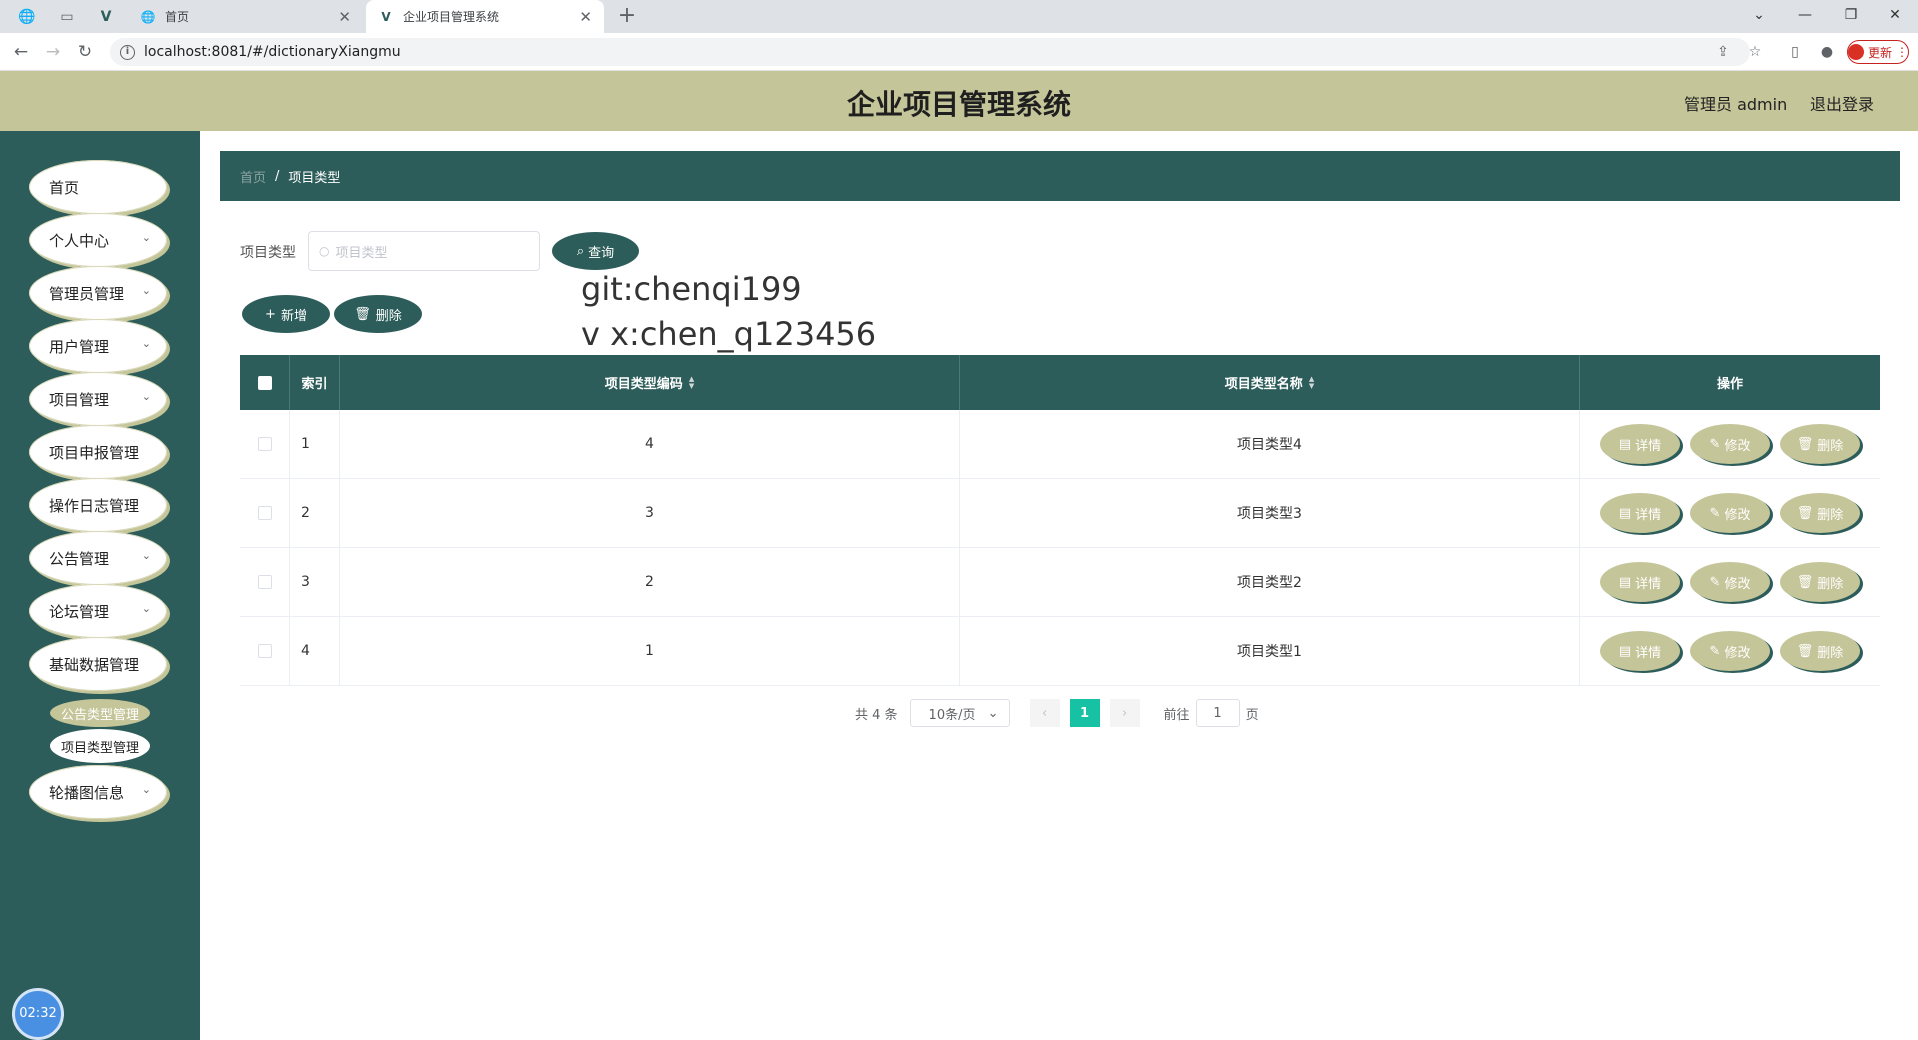  I want to click on batch-delete-button: 🗑 删除, so click(378, 314).